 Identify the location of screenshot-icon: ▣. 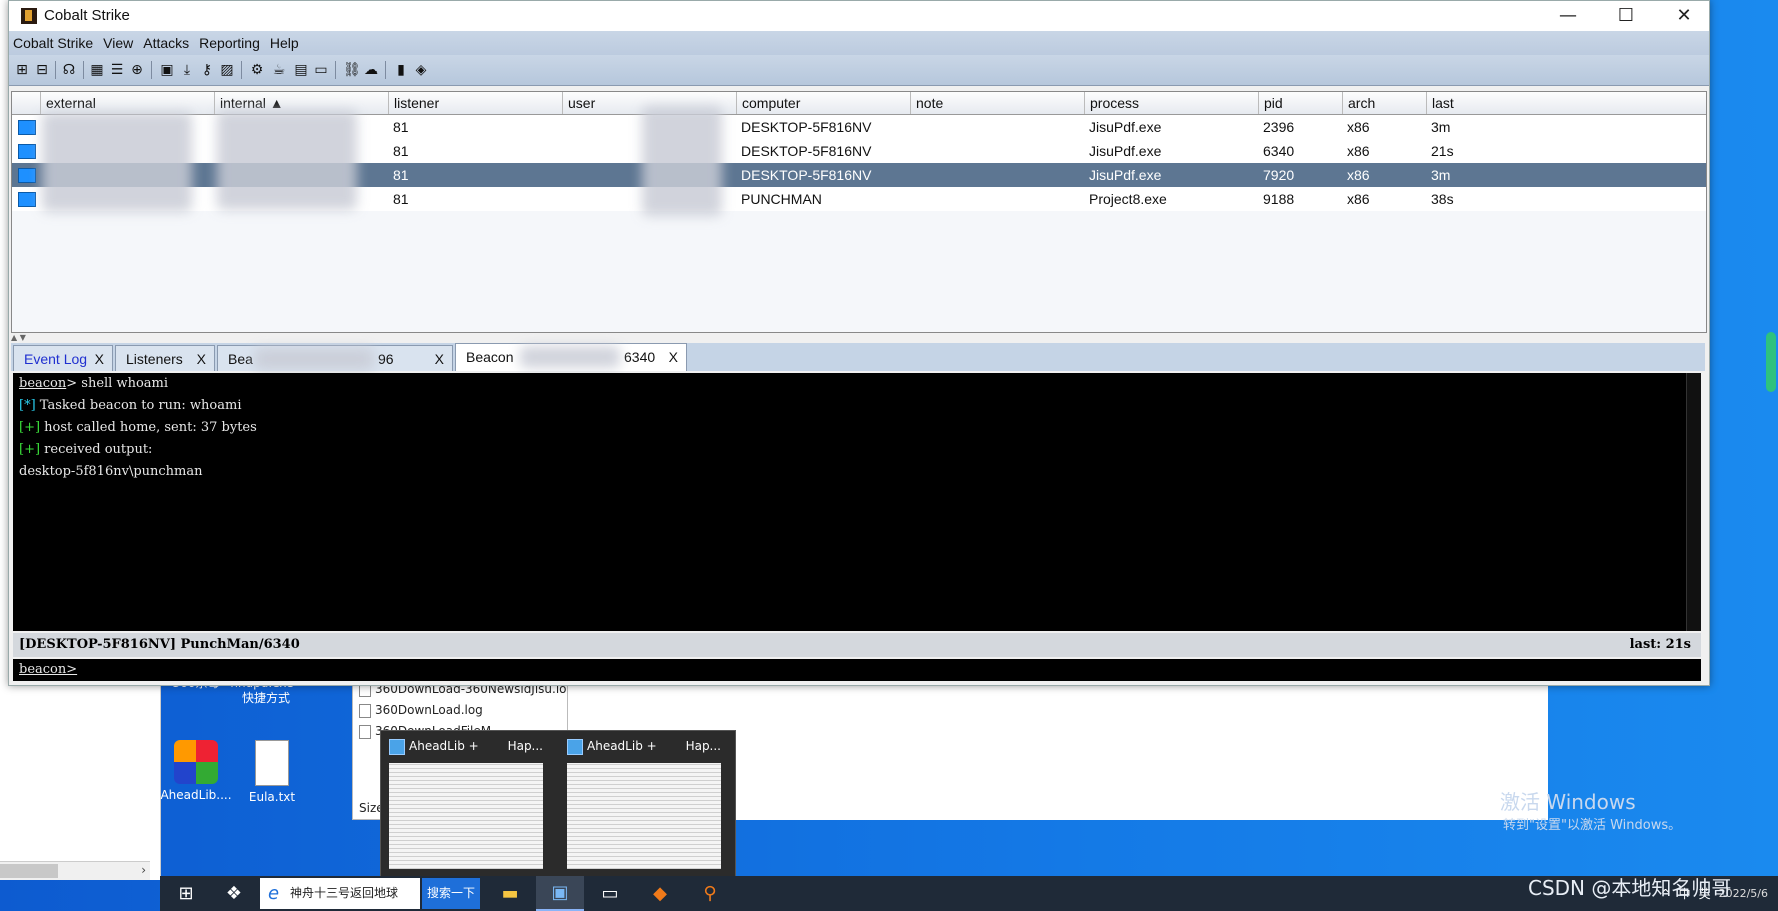
(167, 70).